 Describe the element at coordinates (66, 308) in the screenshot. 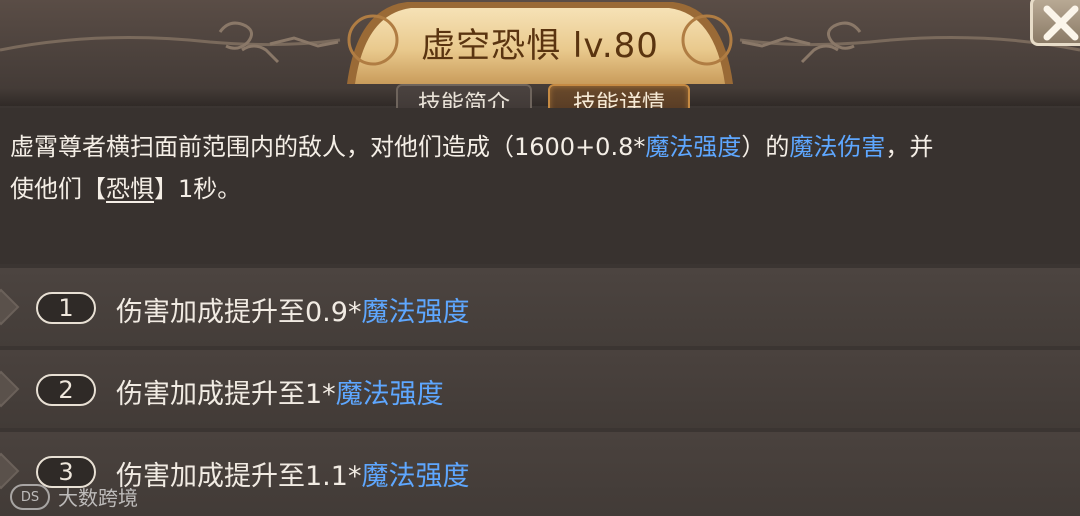

I see `upgrade-number-badge: 1` at that location.